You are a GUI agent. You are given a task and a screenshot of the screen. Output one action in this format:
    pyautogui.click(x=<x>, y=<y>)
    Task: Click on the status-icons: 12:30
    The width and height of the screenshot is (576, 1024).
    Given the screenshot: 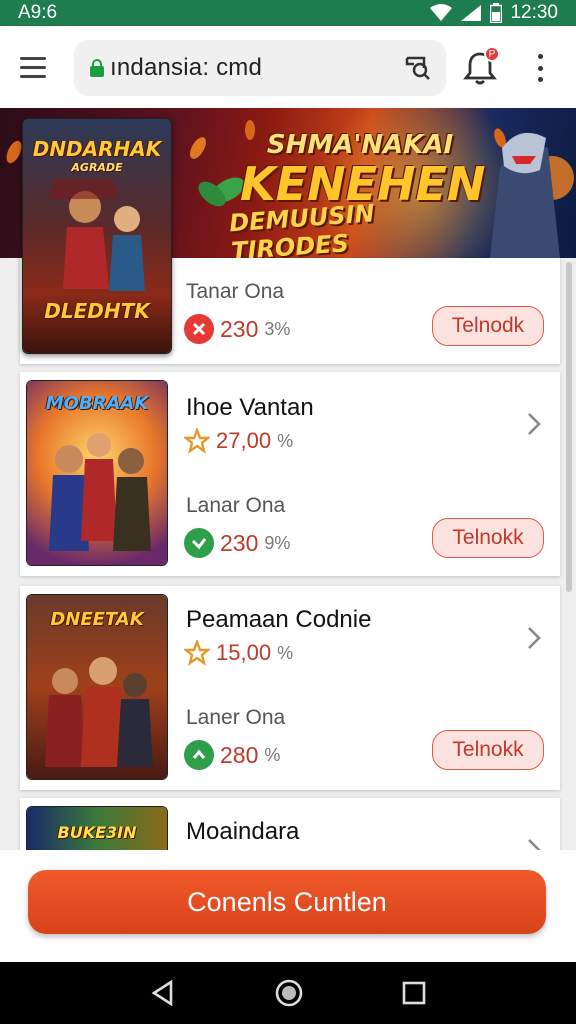 What is the action you would take?
    pyautogui.click(x=494, y=13)
    